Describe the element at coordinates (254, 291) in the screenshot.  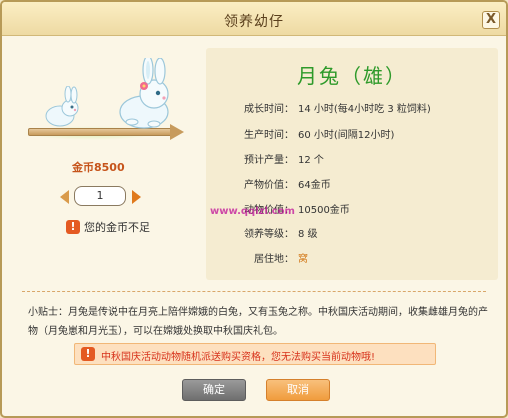
I see `divider` at that location.